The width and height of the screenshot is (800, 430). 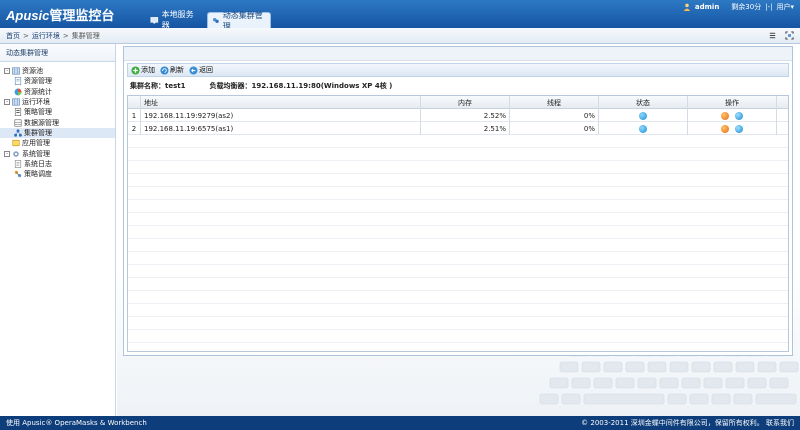 What do you see at coordinates (239, 21) in the screenshot?
I see `tab-dynamic-cluster: 动态集群管理` at bounding box center [239, 21].